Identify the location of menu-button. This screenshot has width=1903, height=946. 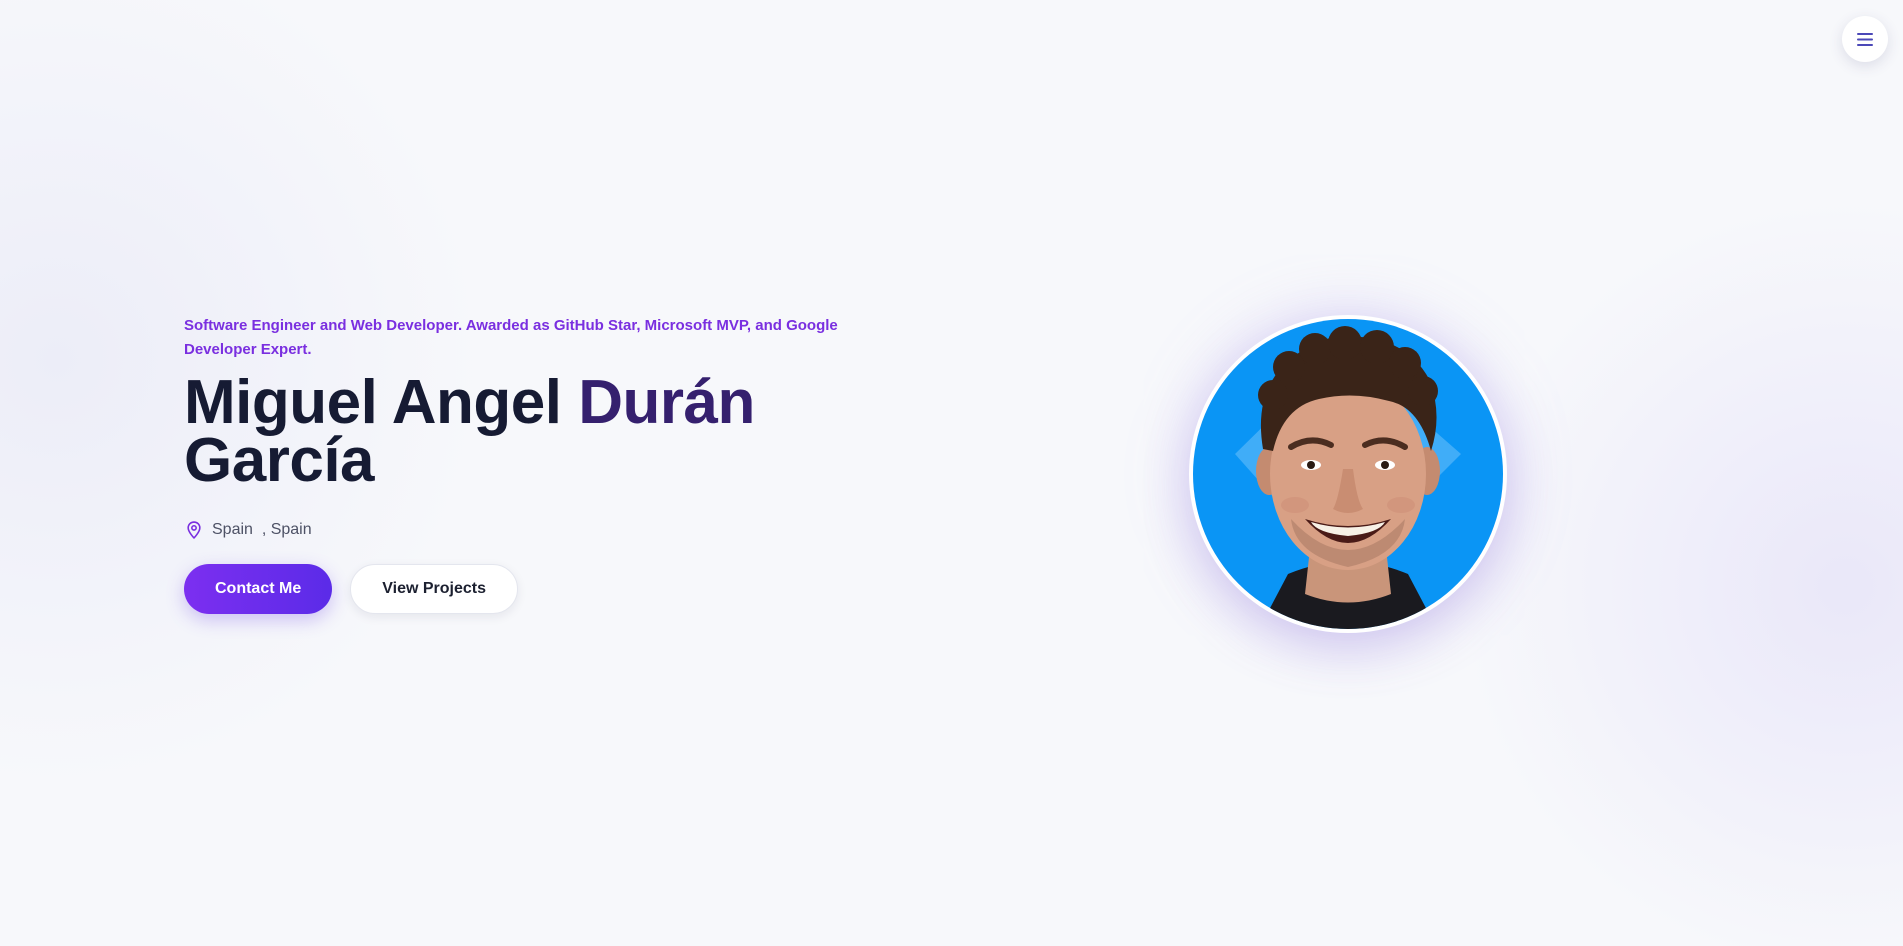
(1865, 39).